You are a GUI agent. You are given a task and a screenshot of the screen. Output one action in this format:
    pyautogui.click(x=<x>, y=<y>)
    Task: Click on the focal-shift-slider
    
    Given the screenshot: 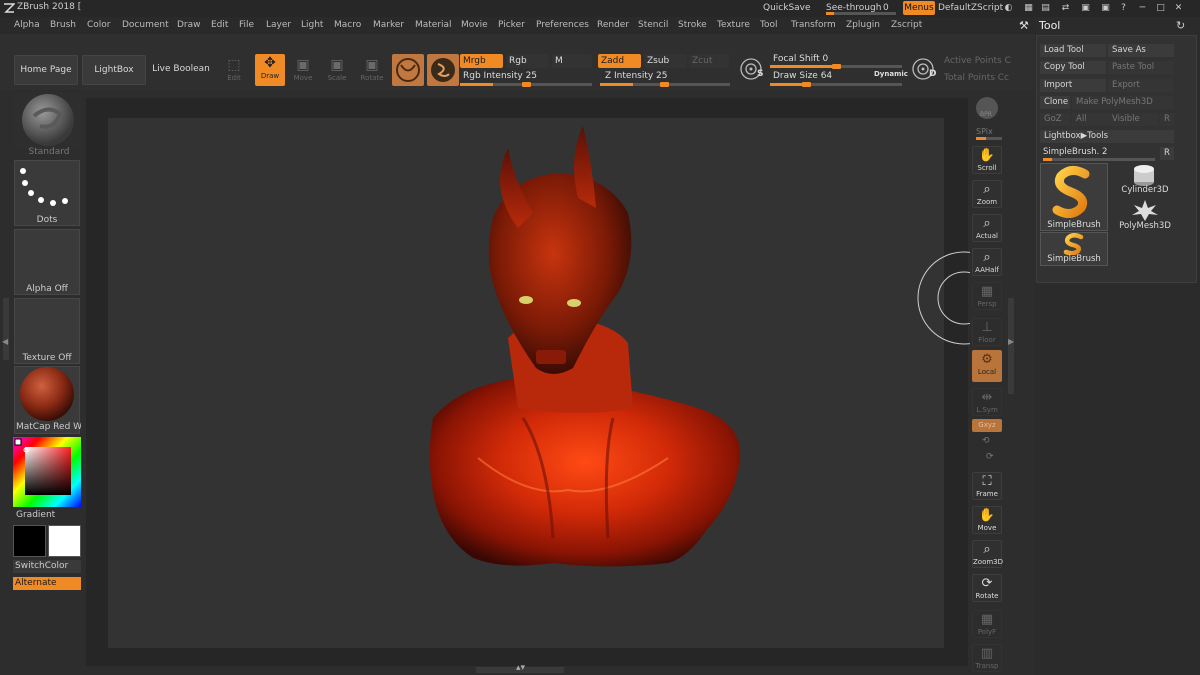 What is the action you would take?
    pyautogui.click(x=836, y=66)
    